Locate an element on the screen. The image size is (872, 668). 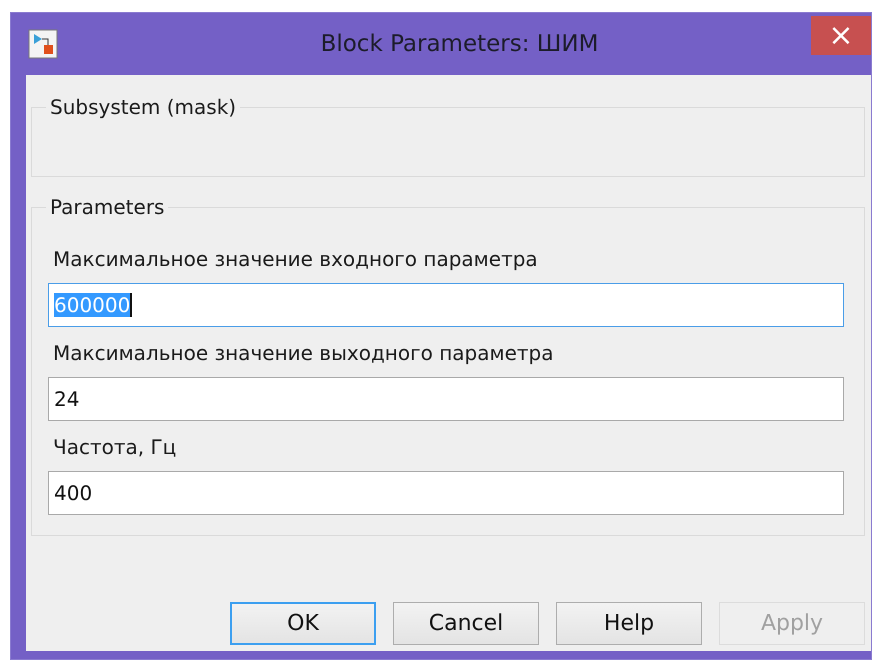
field-label: Частота, Гц is located at coordinates (115, 447).